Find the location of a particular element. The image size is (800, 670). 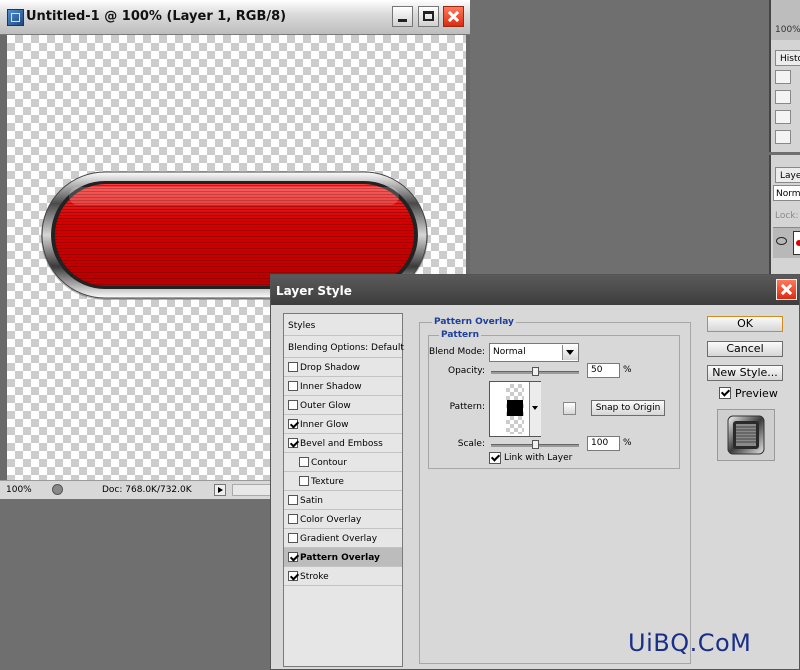

status-icon is located at coordinates (57, 489).